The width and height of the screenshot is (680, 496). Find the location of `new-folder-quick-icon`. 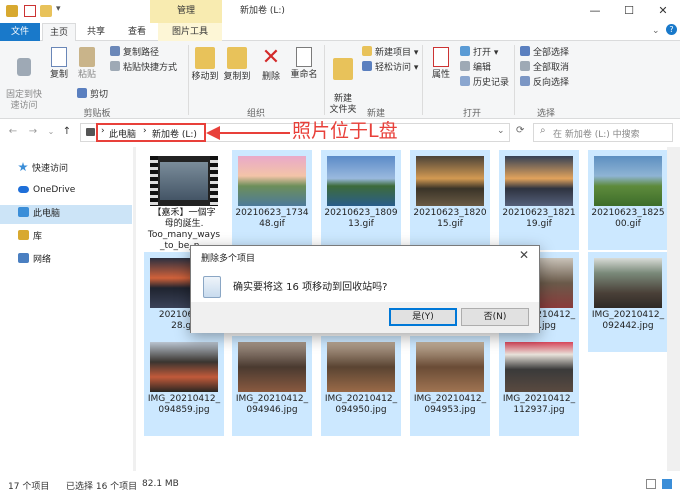

new-folder-quick-icon is located at coordinates (46, 11).